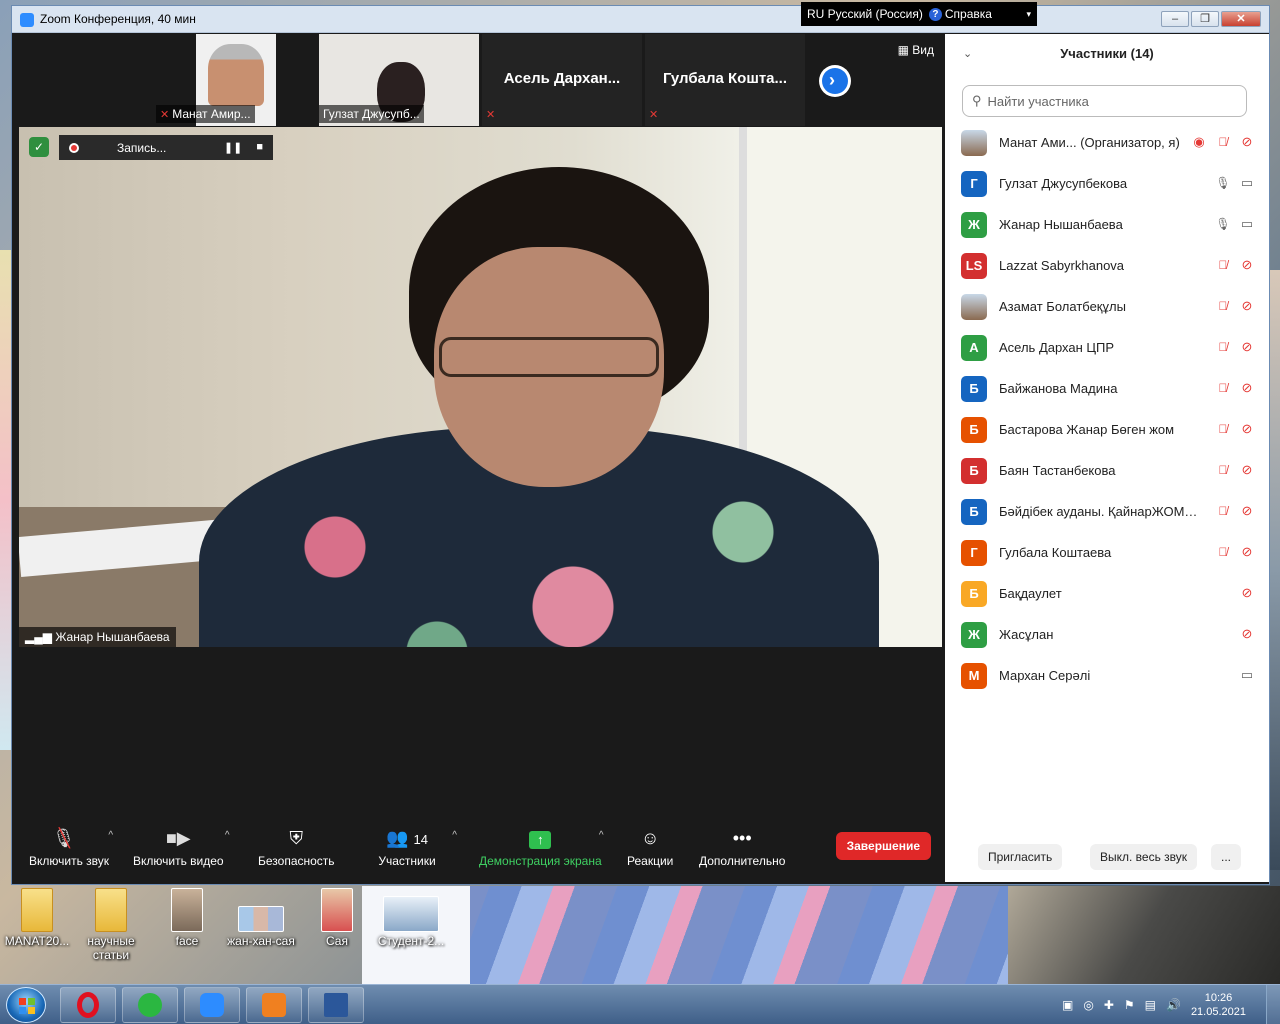  Describe the element at coordinates (1144, 935) in the screenshot. I see `wallpaper-dark-area` at that location.